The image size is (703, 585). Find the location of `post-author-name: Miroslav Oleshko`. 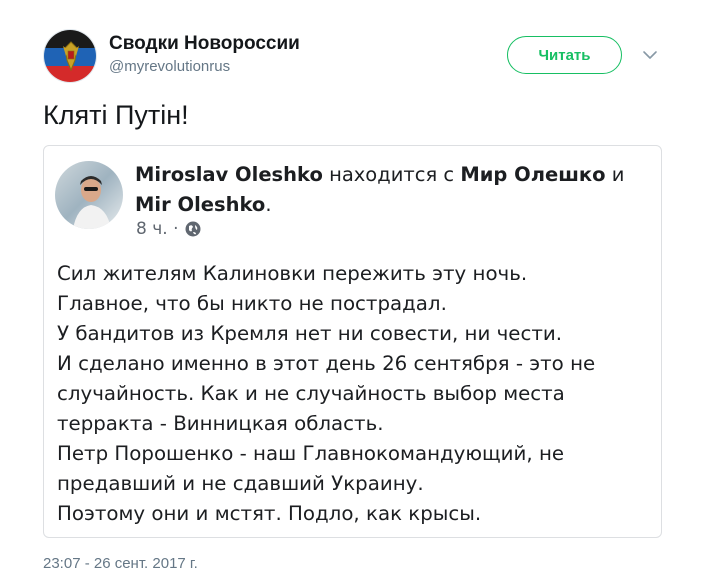

post-author-name: Miroslav Oleshko is located at coordinates (229, 174).